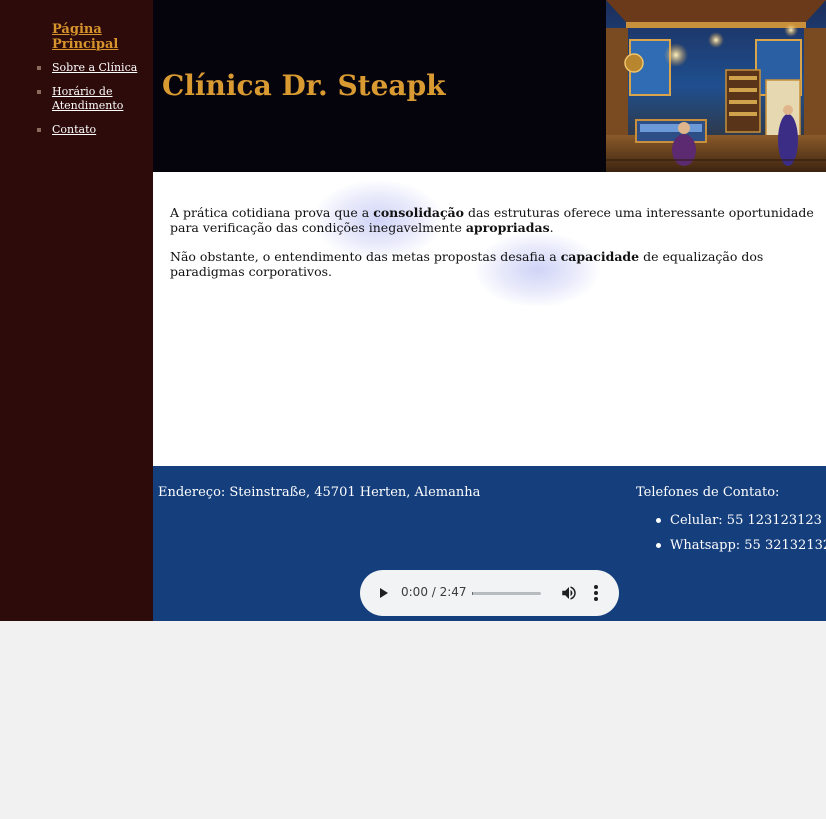 This screenshot has height=819, width=826. I want to click on more-options-icon, so click(596, 593).